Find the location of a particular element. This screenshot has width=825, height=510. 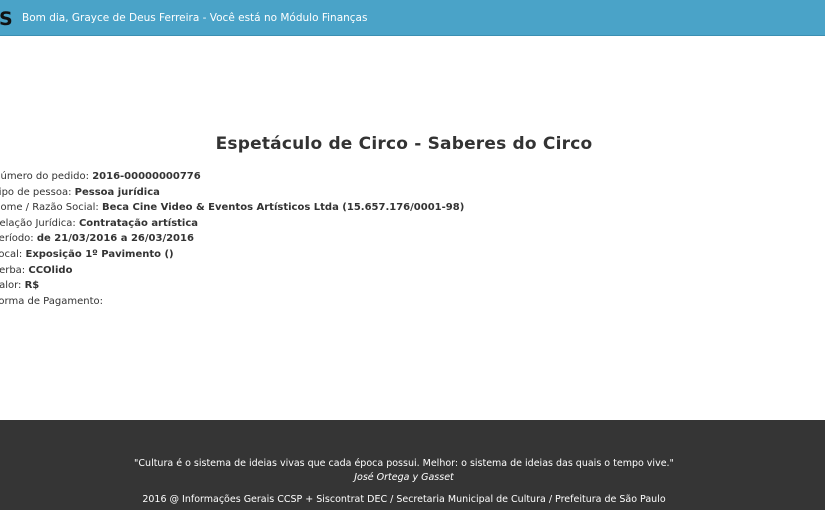

detail-value: CCOlido is located at coordinates (50, 270).